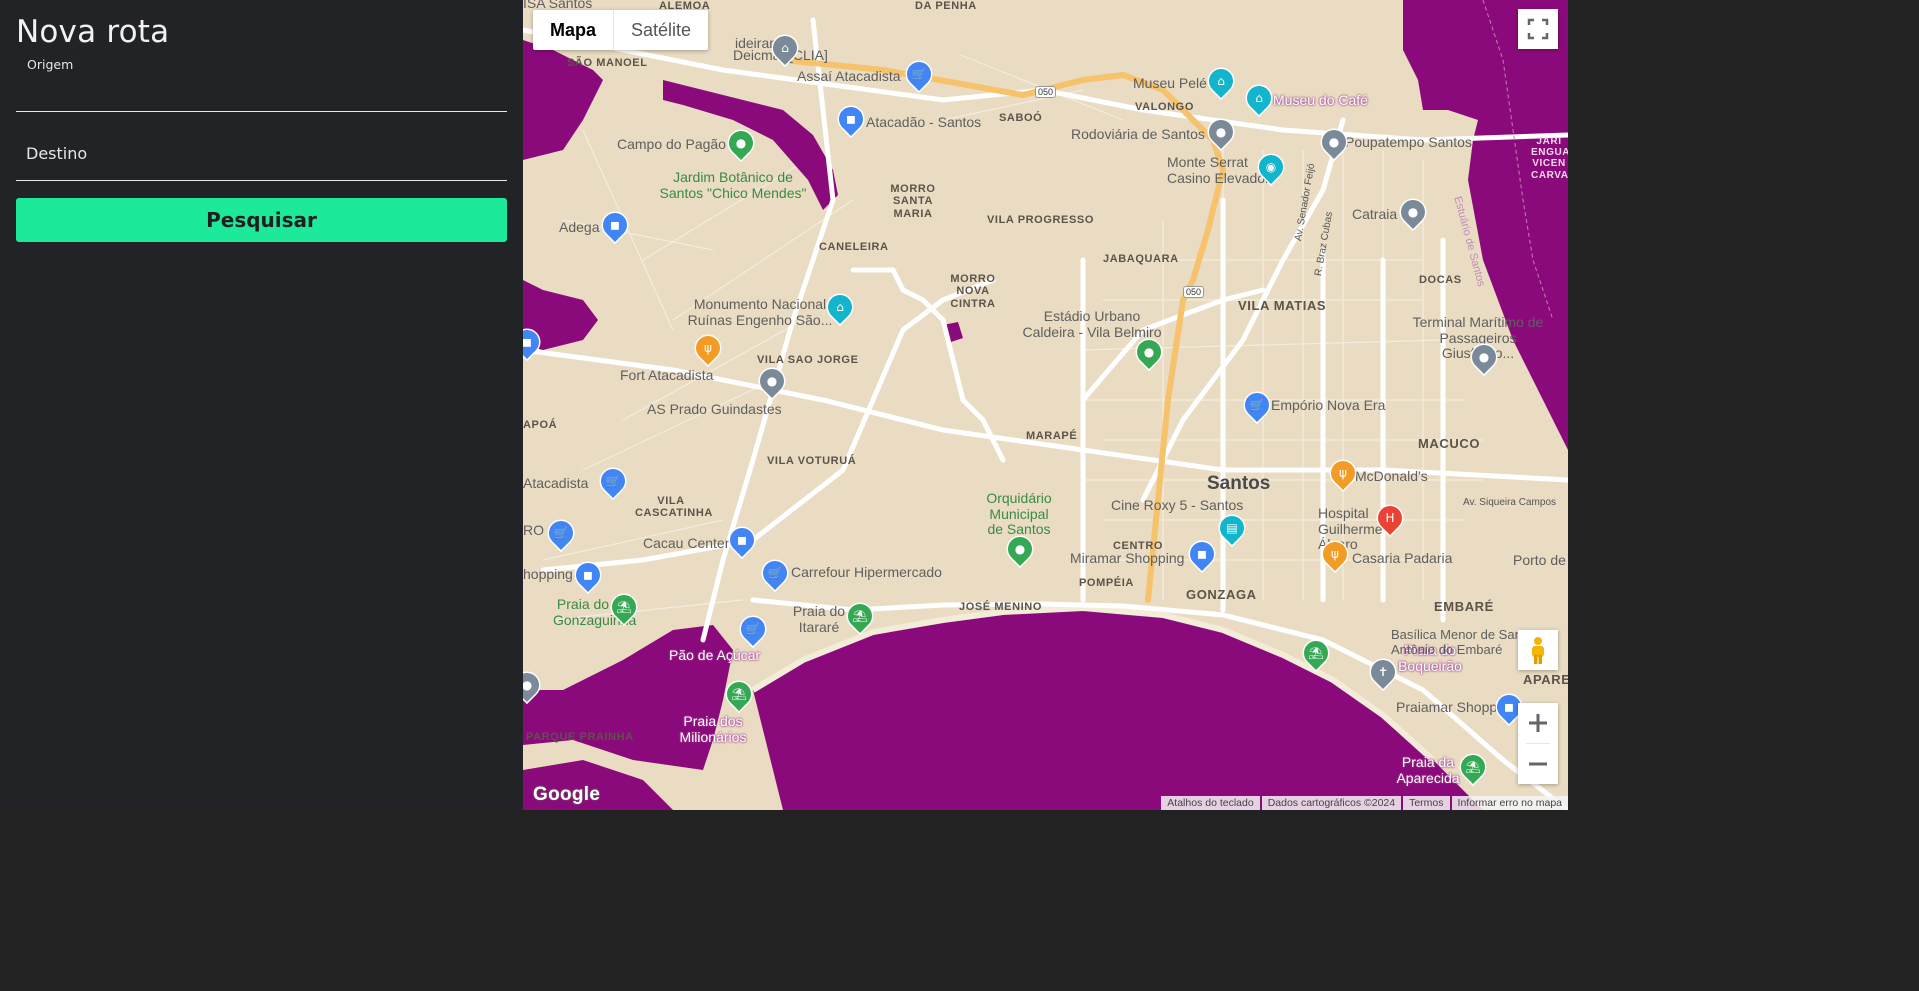 This screenshot has width=1919, height=991. I want to click on poi-fort-atacadista: Fort Atacadista, so click(666, 375).